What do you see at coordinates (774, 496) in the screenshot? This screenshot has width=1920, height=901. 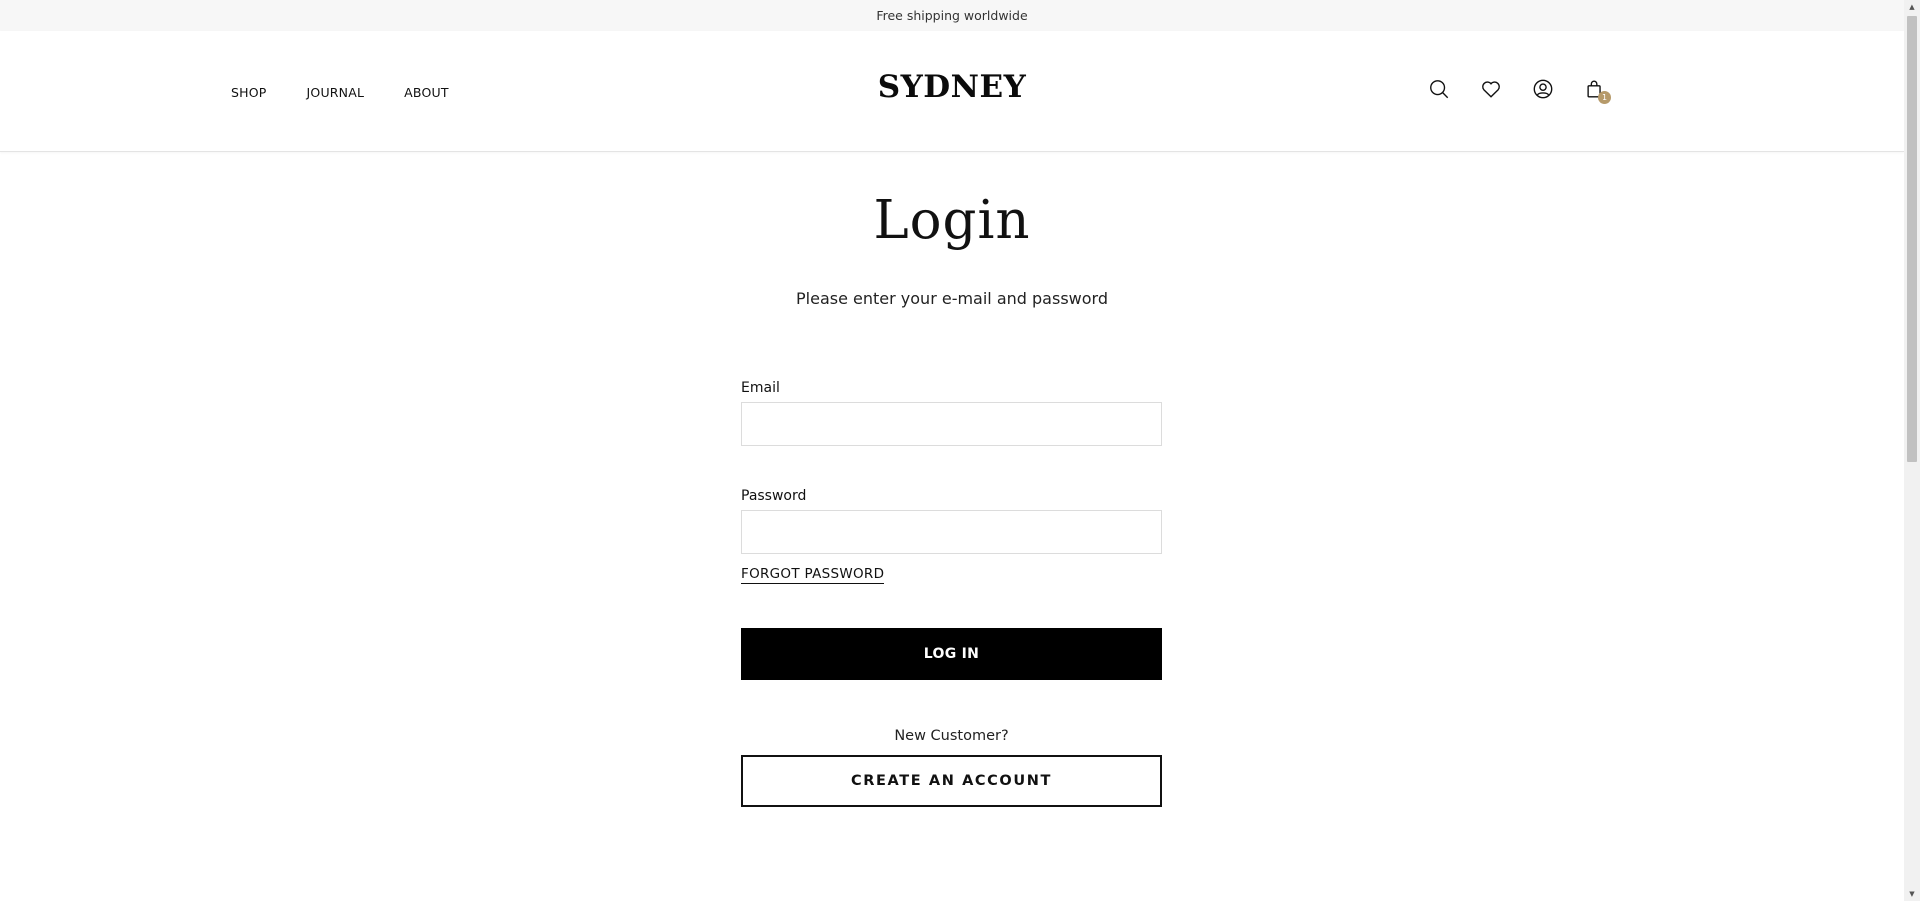 I see `password-label: Password` at bounding box center [774, 496].